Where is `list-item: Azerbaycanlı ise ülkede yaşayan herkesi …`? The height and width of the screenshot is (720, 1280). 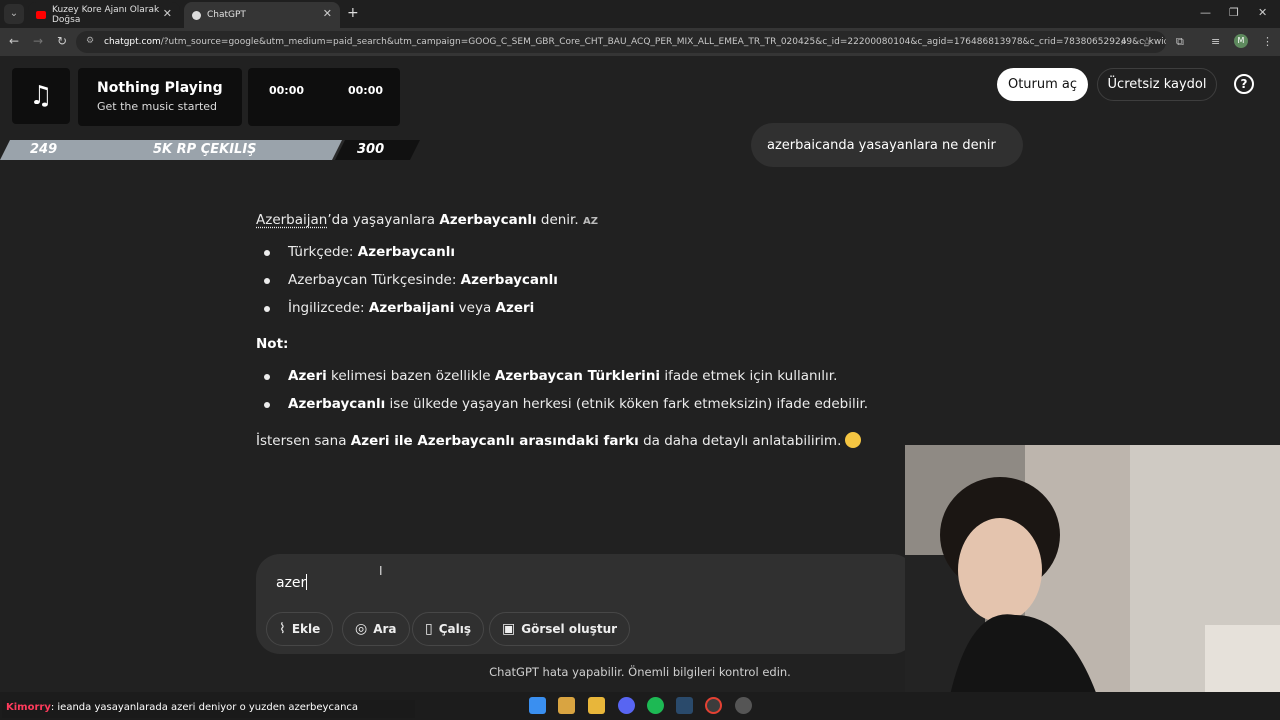
list-item: Azerbaycanlı ise ülkede yaşayan herkesi … is located at coordinates (578, 404).